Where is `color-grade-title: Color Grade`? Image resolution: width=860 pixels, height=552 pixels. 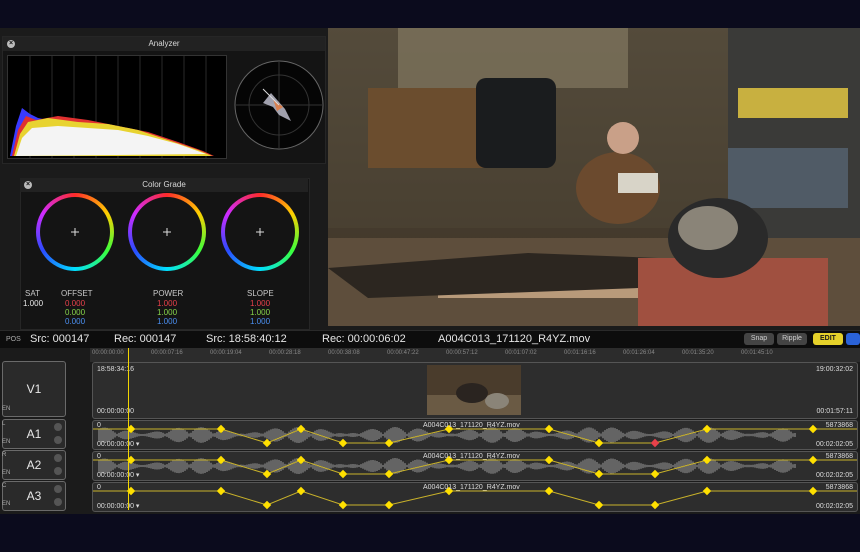
color-grade-title: Color Grade is located at coordinates (164, 185).